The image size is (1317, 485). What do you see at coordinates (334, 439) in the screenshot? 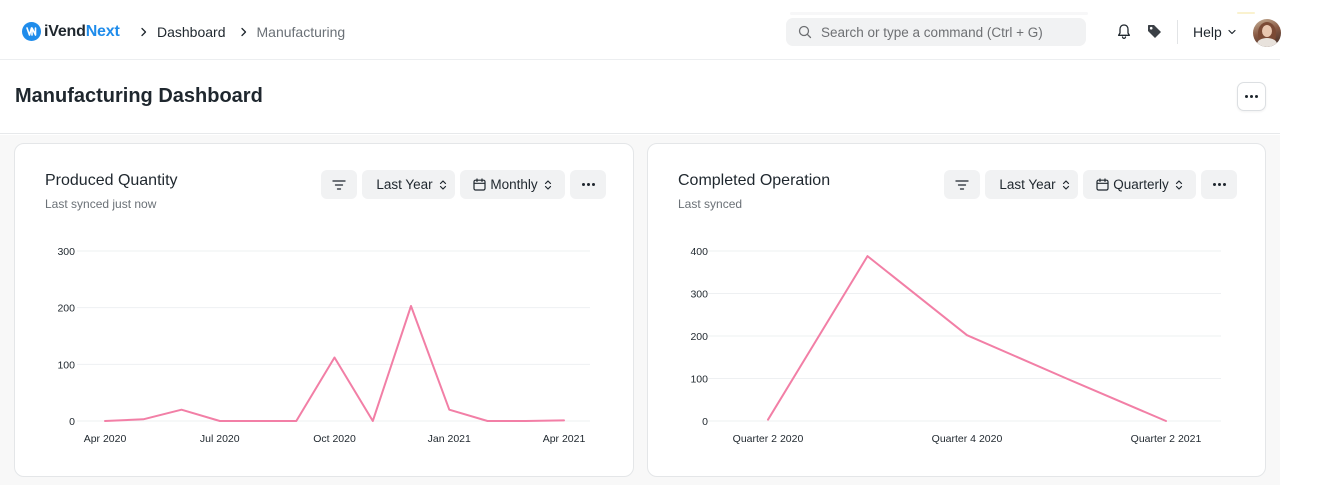
I see `x-tick-label: Oct 2020` at bounding box center [334, 439].